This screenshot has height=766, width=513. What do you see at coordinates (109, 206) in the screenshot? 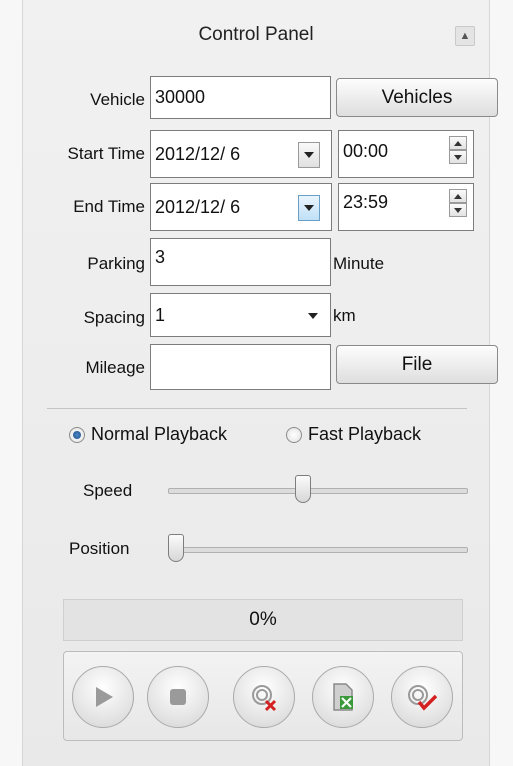
I see `end-time-label: End Time` at bounding box center [109, 206].